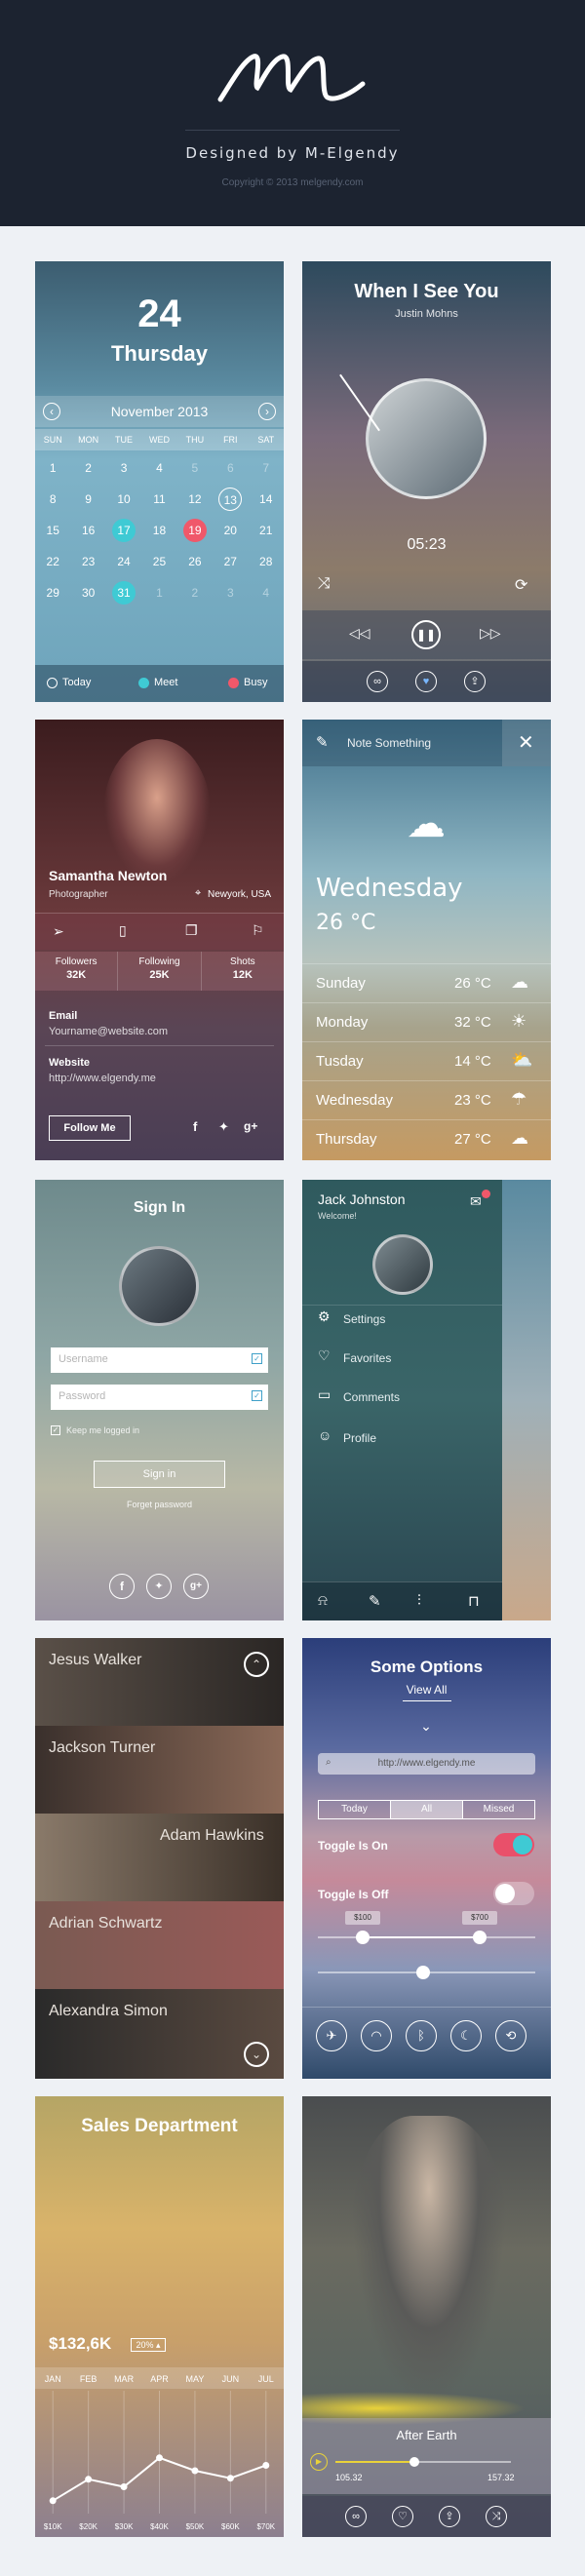  I want to click on calendar-day-cell: 27, so click(230, 561).